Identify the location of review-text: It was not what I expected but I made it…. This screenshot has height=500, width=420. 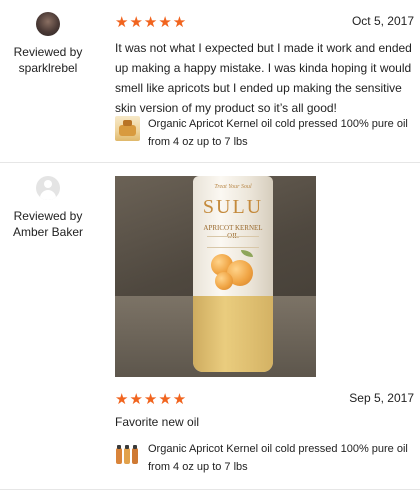
(263, 78).